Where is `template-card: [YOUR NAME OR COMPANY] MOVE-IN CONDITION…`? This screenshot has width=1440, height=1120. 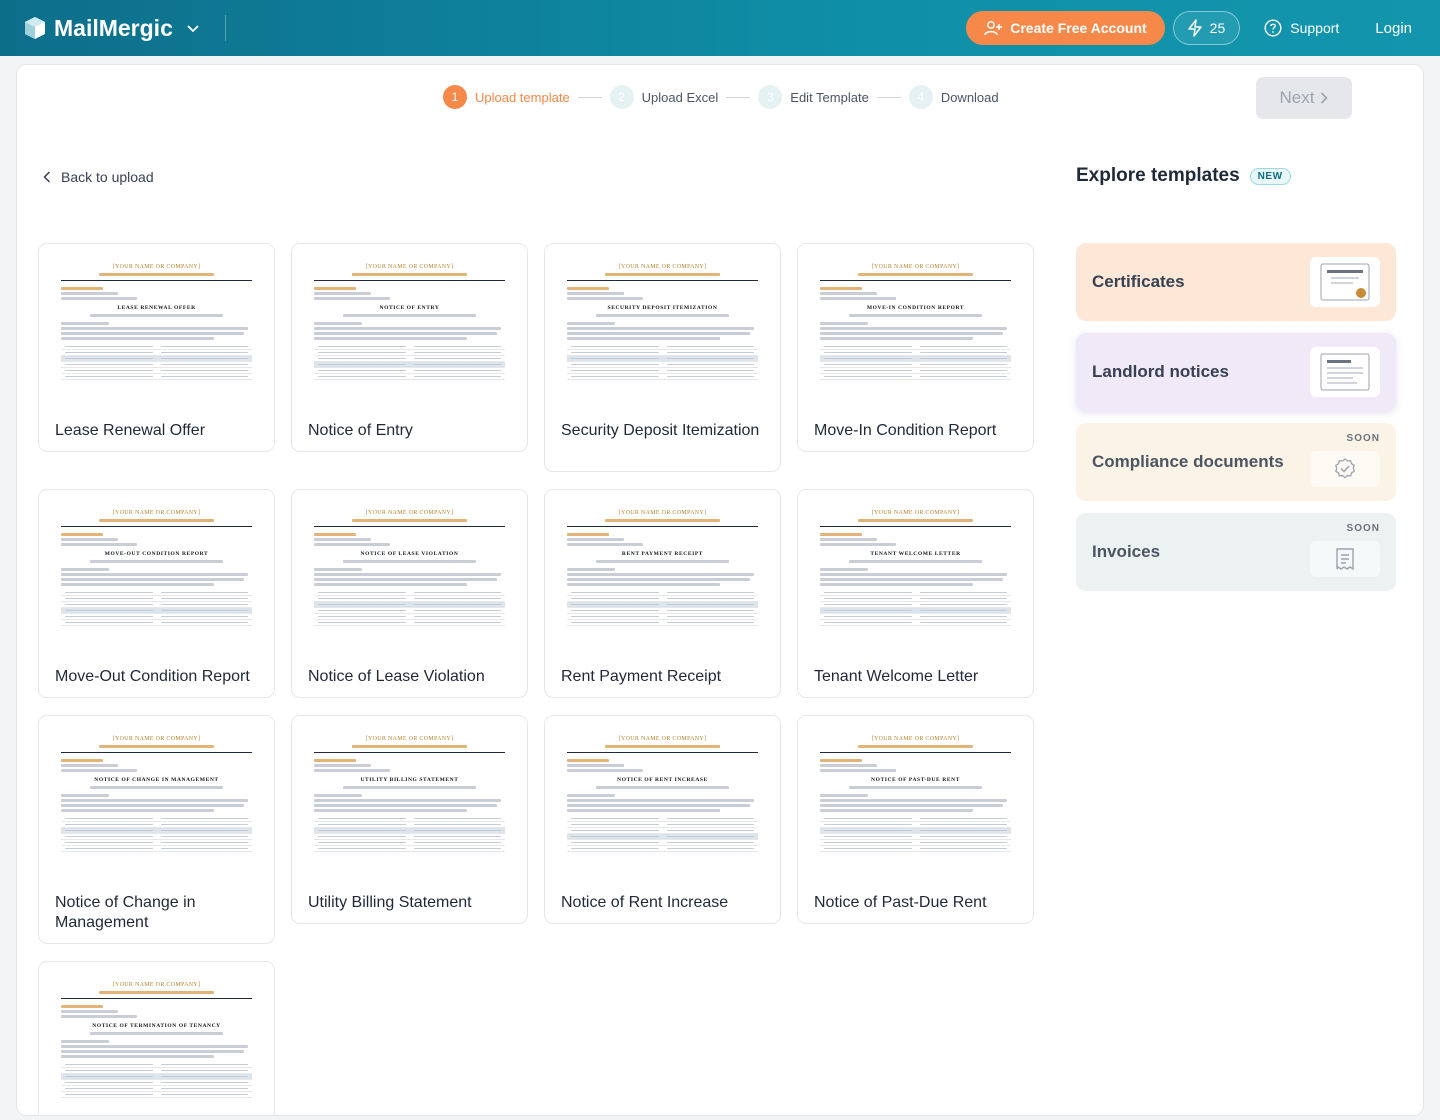
template-card: [YOUR NAME OR COMPANY] MOVE-IN CONDITION… is located at coordinates (915, 347).